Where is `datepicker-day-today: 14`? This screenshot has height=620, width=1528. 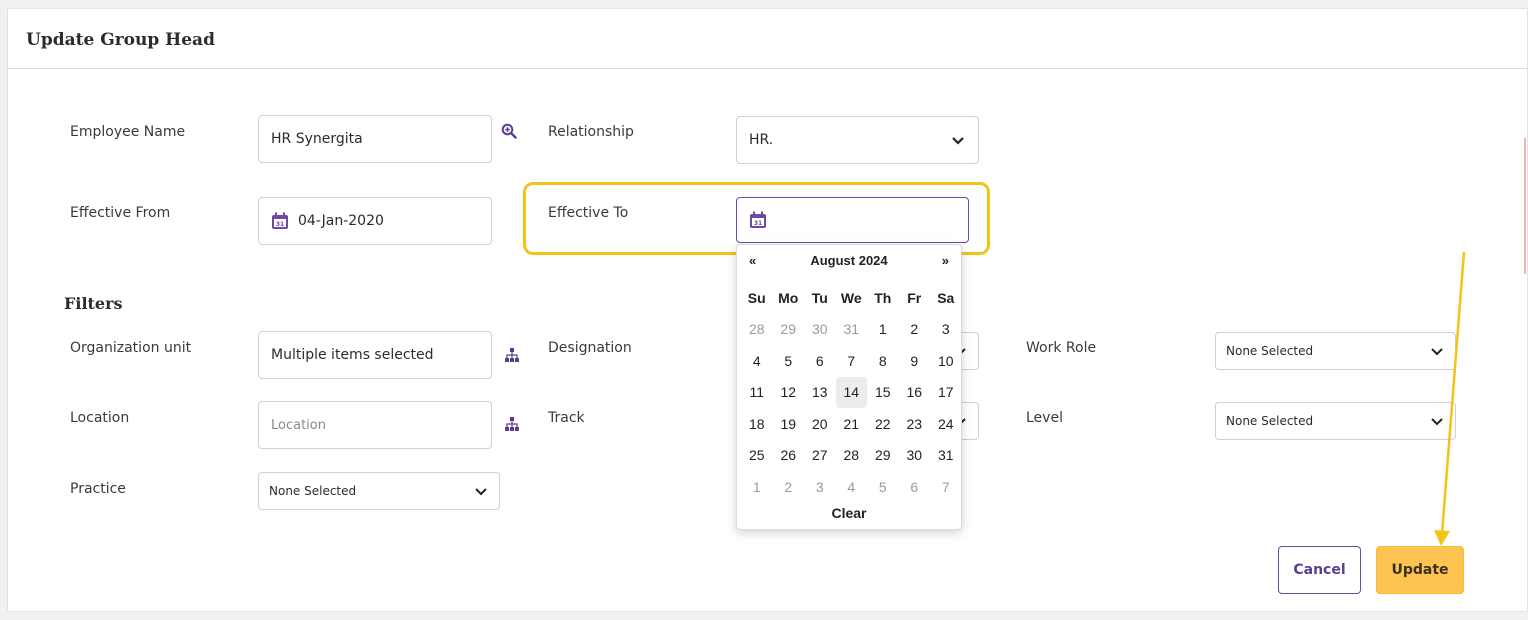 datepicker-day-today: 14 is located at coordinates (851, 392).